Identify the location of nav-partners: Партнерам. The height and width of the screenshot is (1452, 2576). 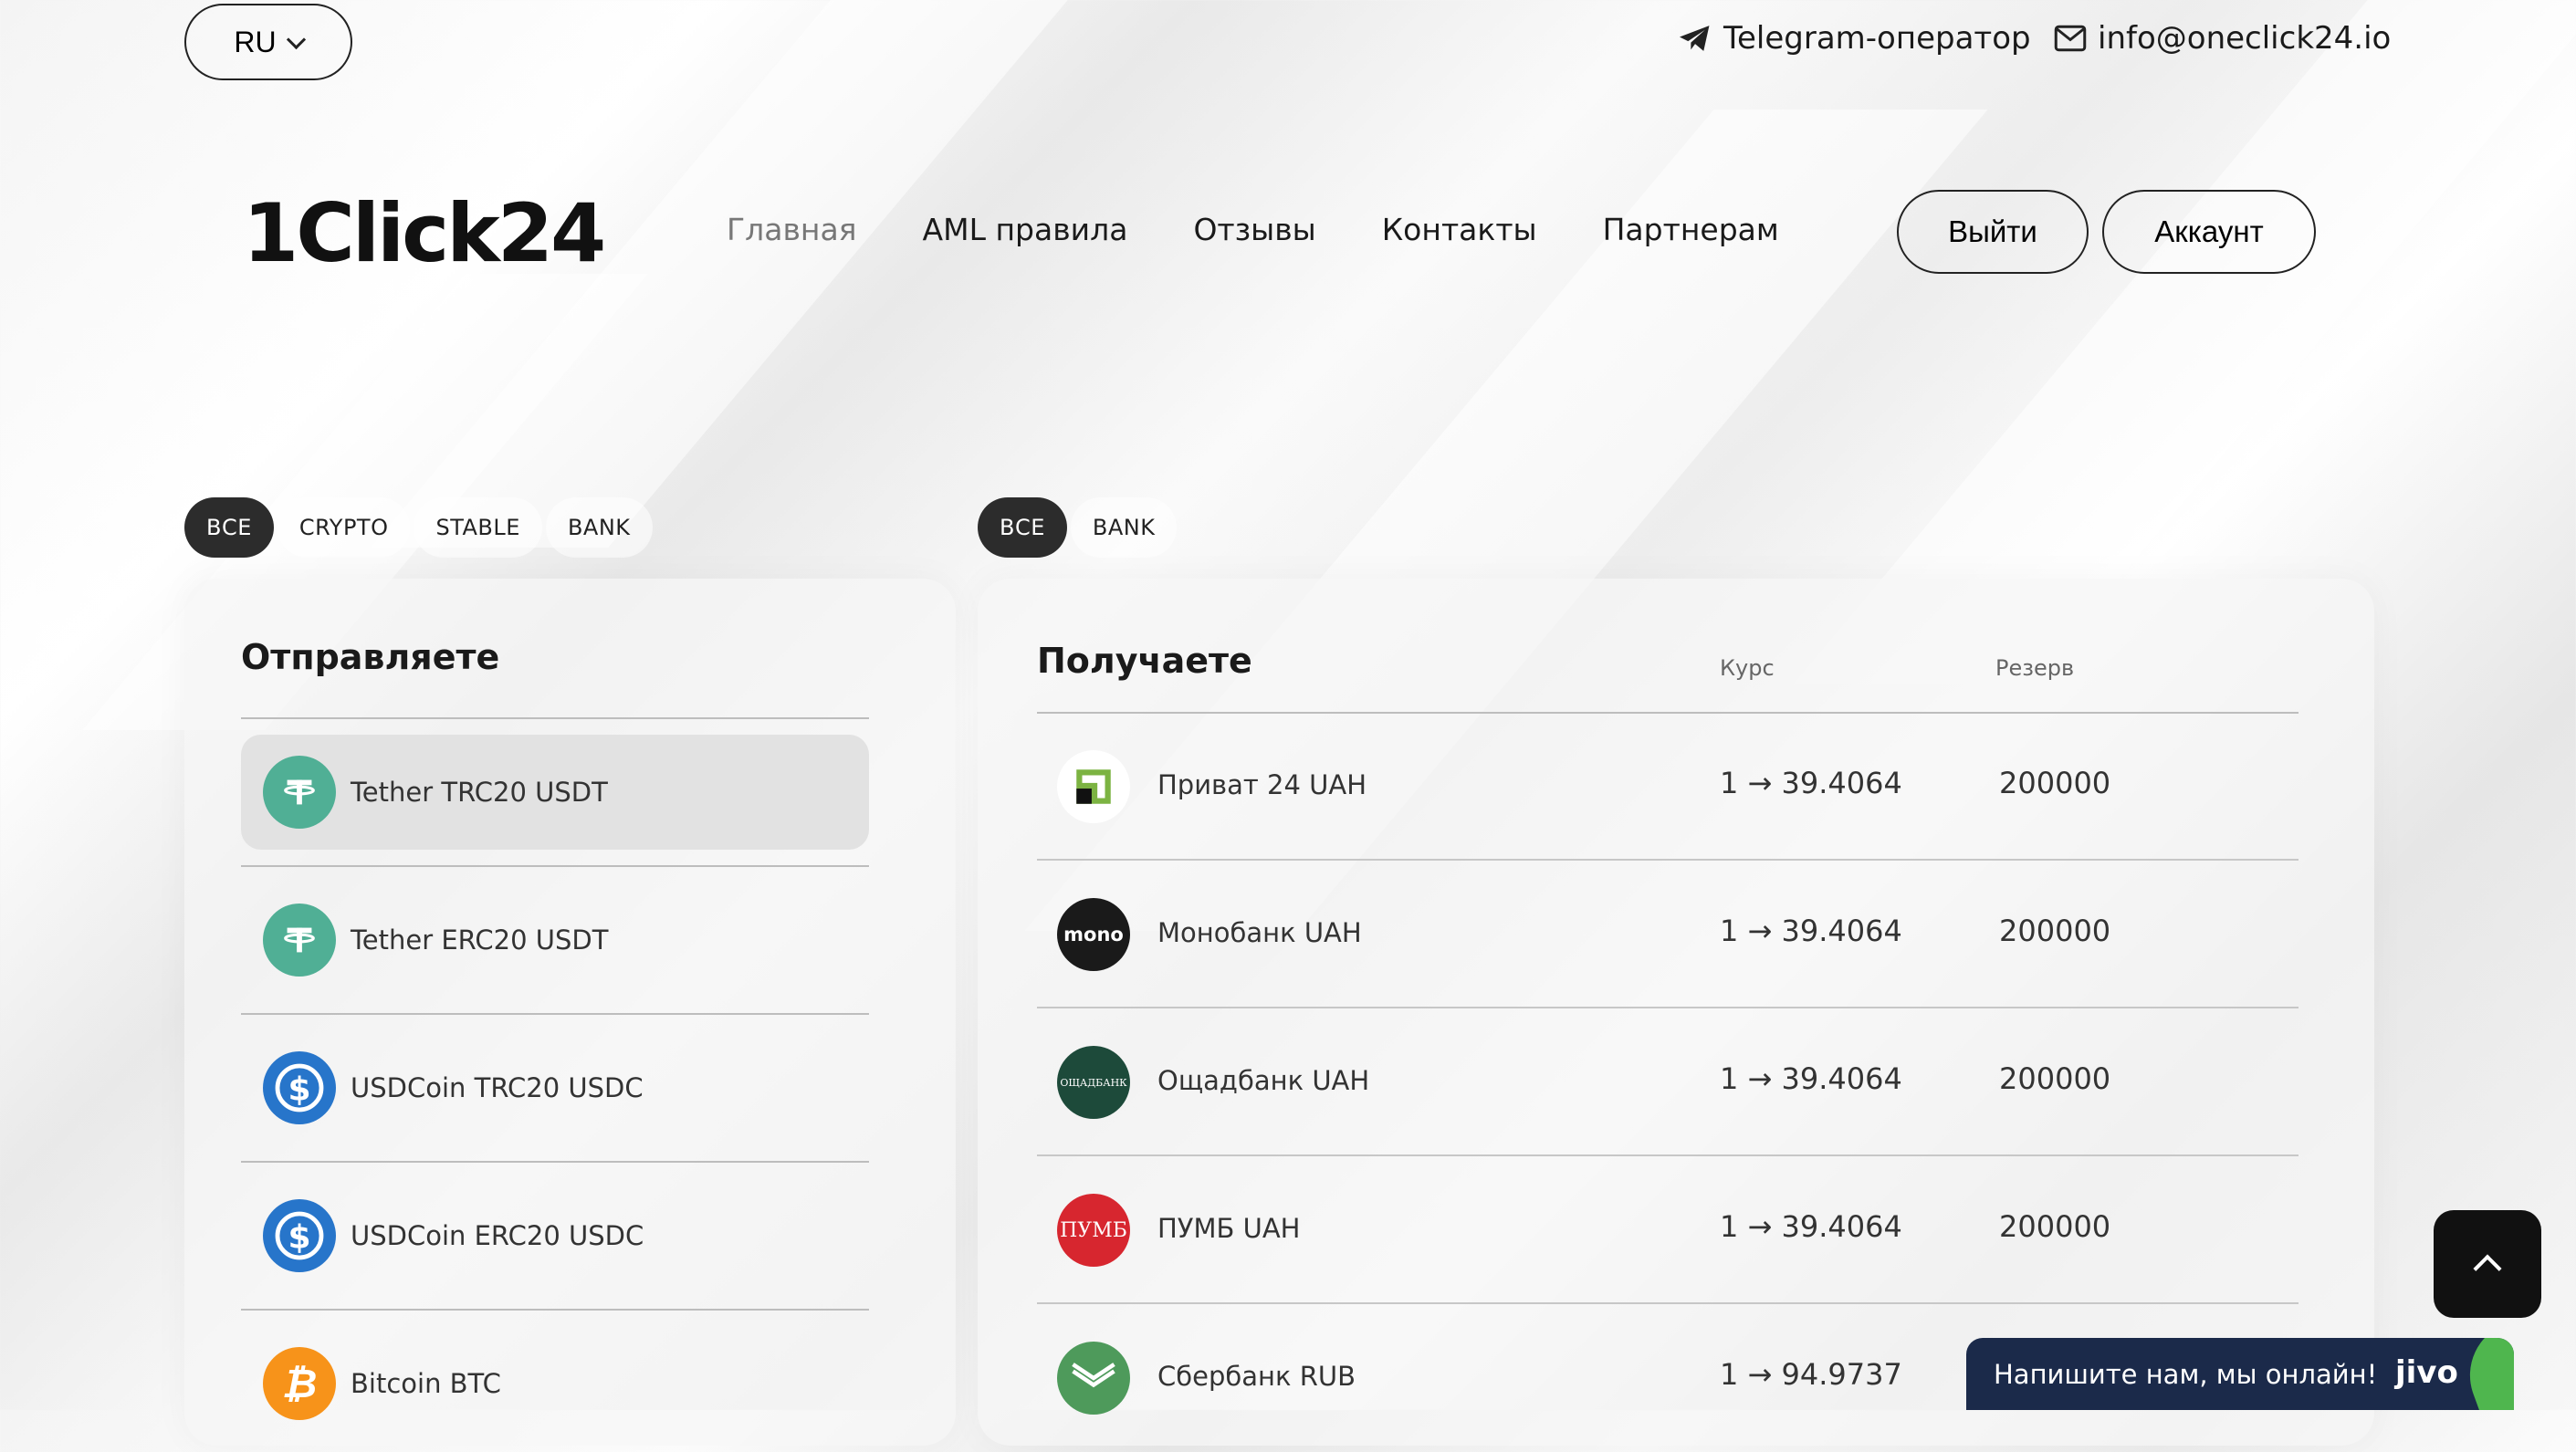
(1691, 229).